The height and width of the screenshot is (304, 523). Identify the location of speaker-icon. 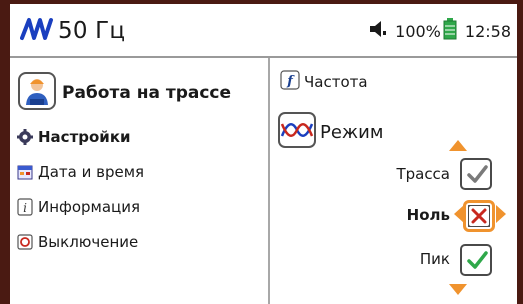
(379, 31).